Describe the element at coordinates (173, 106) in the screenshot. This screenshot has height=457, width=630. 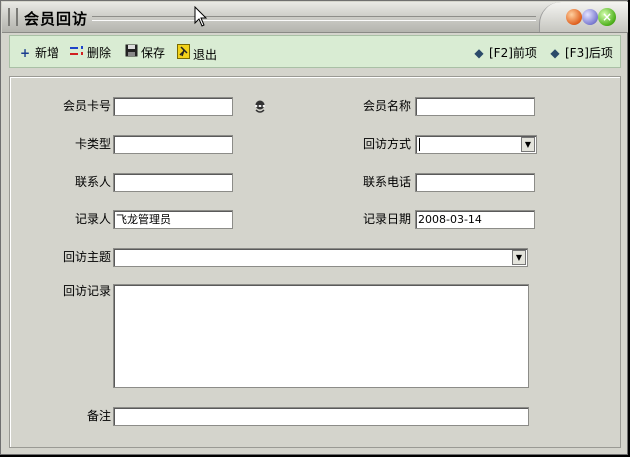
I see `card-no-input` at that location.